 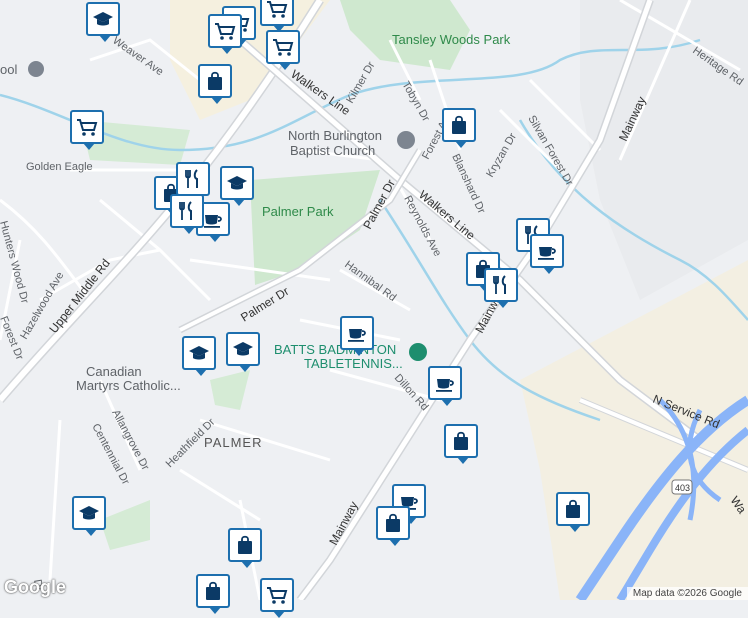 What do you see at coordinates (335, 349) in the screenshot?
I see `label-batts-1: BATTS BADMINTON` at bounding box center [335, 349].